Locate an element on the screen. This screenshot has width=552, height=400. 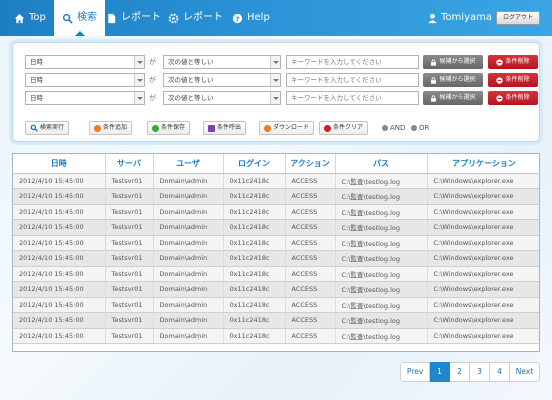
lock-icon is located at coordinates (434, 80).